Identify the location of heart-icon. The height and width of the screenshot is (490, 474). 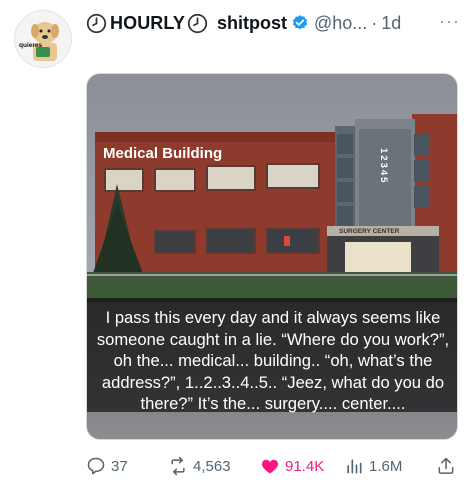
(270, 466).